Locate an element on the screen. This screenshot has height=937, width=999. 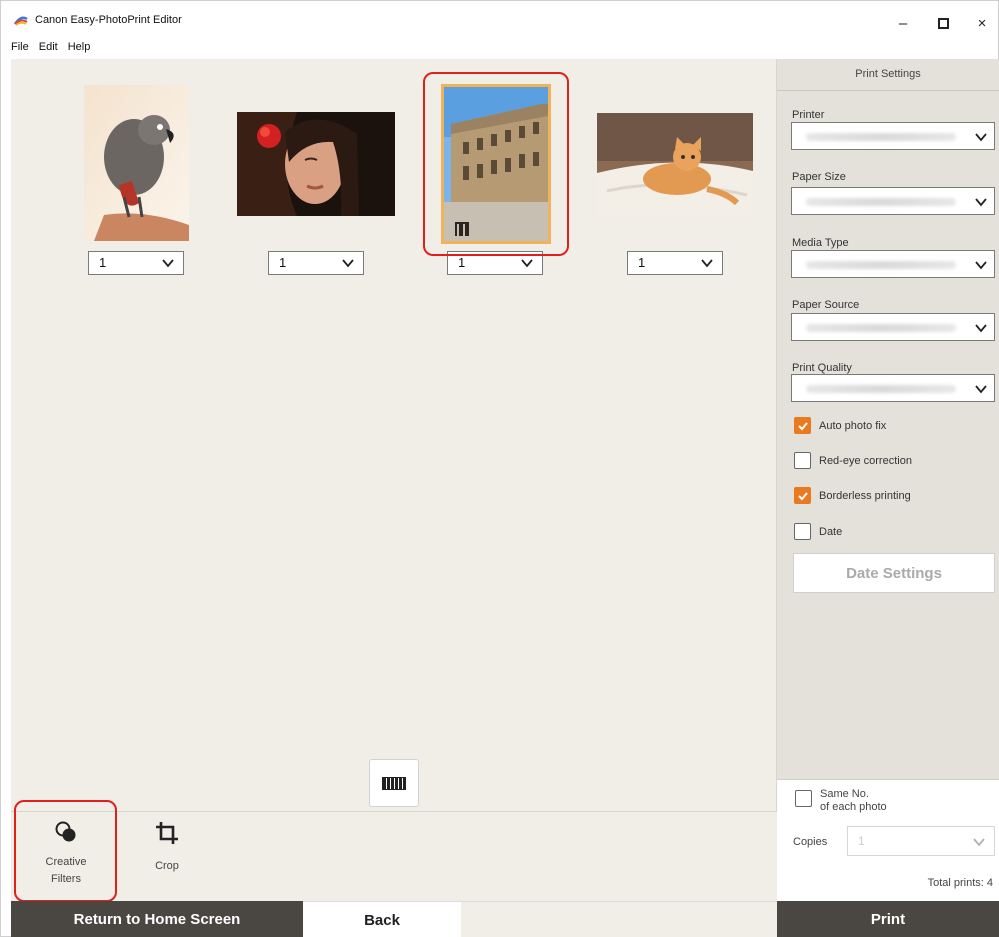
printer-select is located at coordinates (893, 136).